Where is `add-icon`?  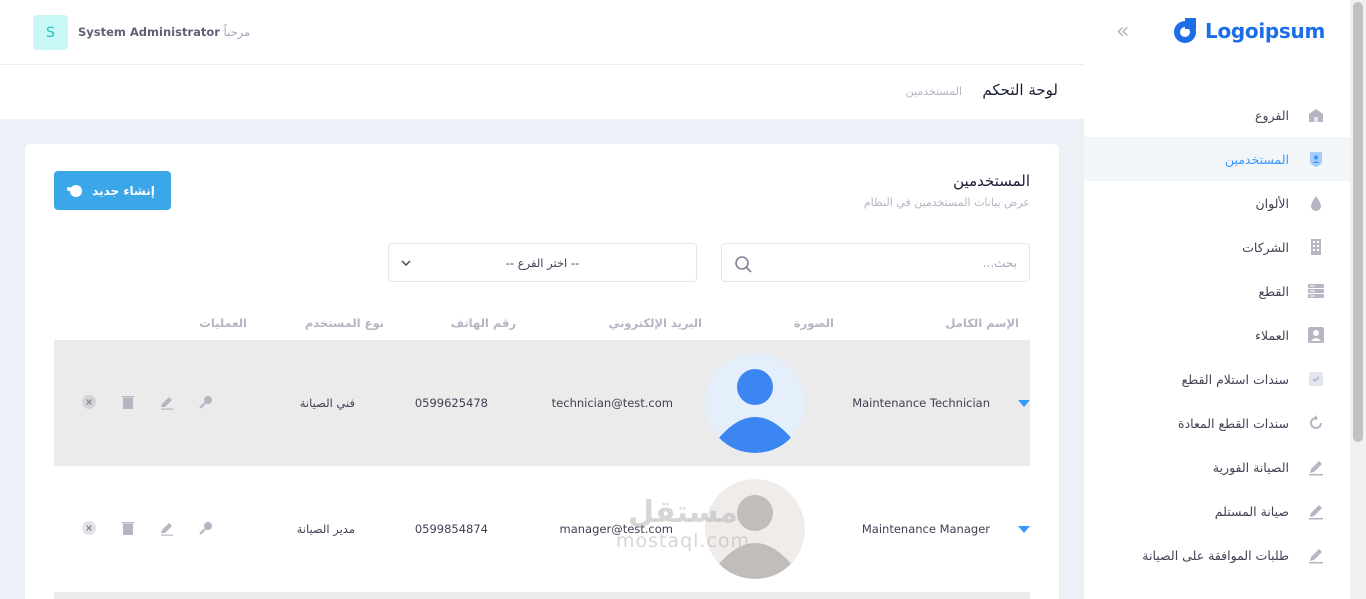
add-icon is located at coordinates (75, 190).